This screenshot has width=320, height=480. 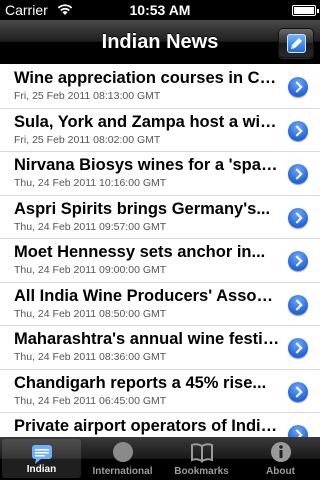 I want to click on tab-label: Bookmarks, so click(x=201, y=471).